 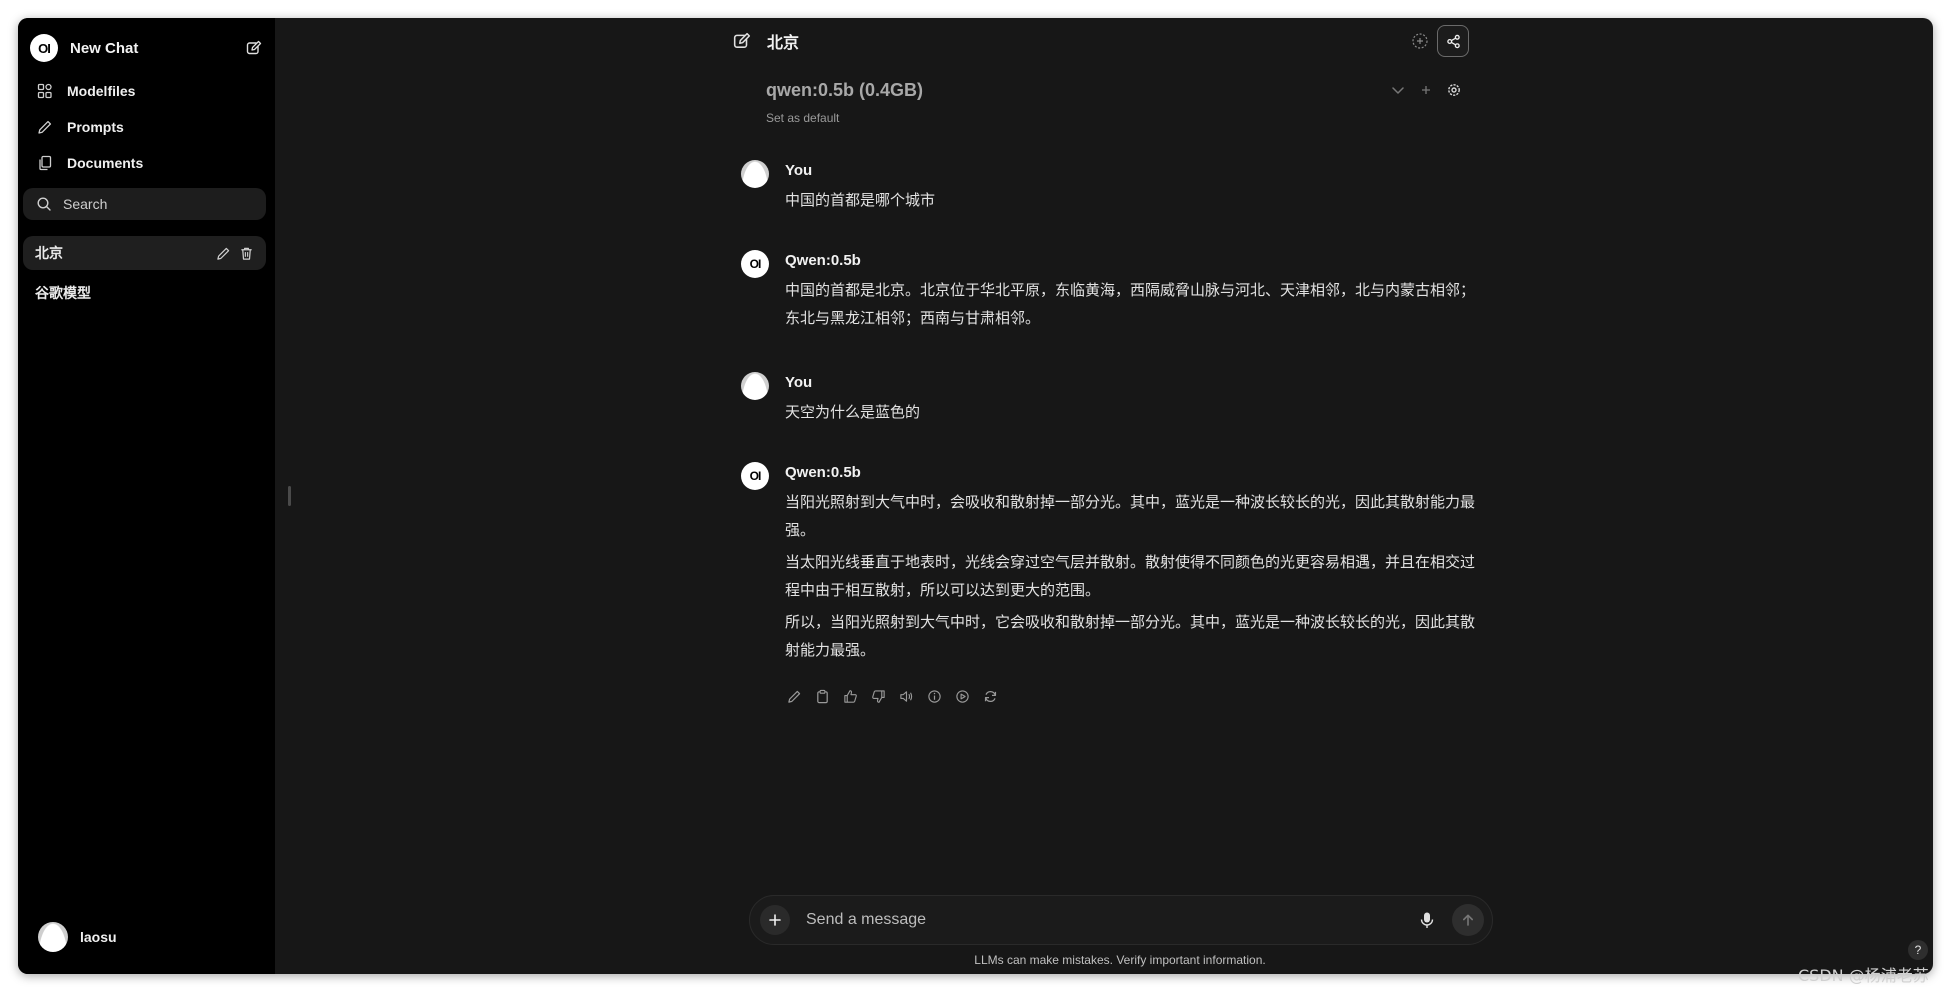 I want to click on continue-play-icon, so click(x=962, y=696).